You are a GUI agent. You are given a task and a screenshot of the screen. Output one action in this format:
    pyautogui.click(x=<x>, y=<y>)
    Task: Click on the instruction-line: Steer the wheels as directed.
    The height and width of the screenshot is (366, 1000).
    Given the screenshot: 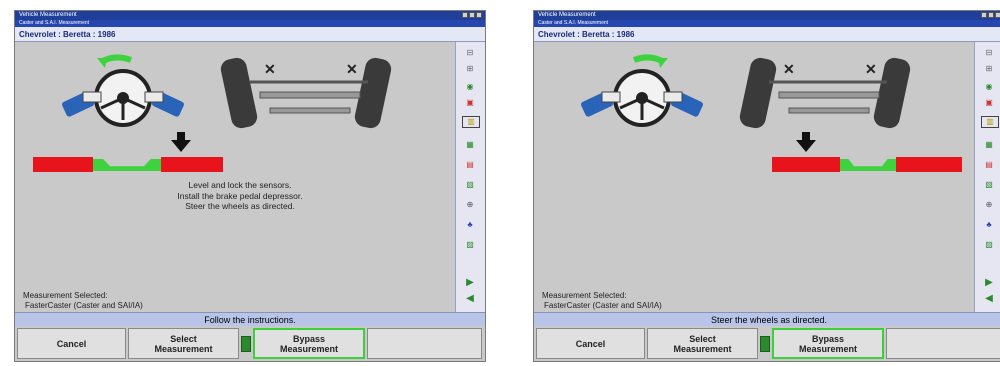 What is the action you would take?
    pyautogui.click(x=240, y=206)
    